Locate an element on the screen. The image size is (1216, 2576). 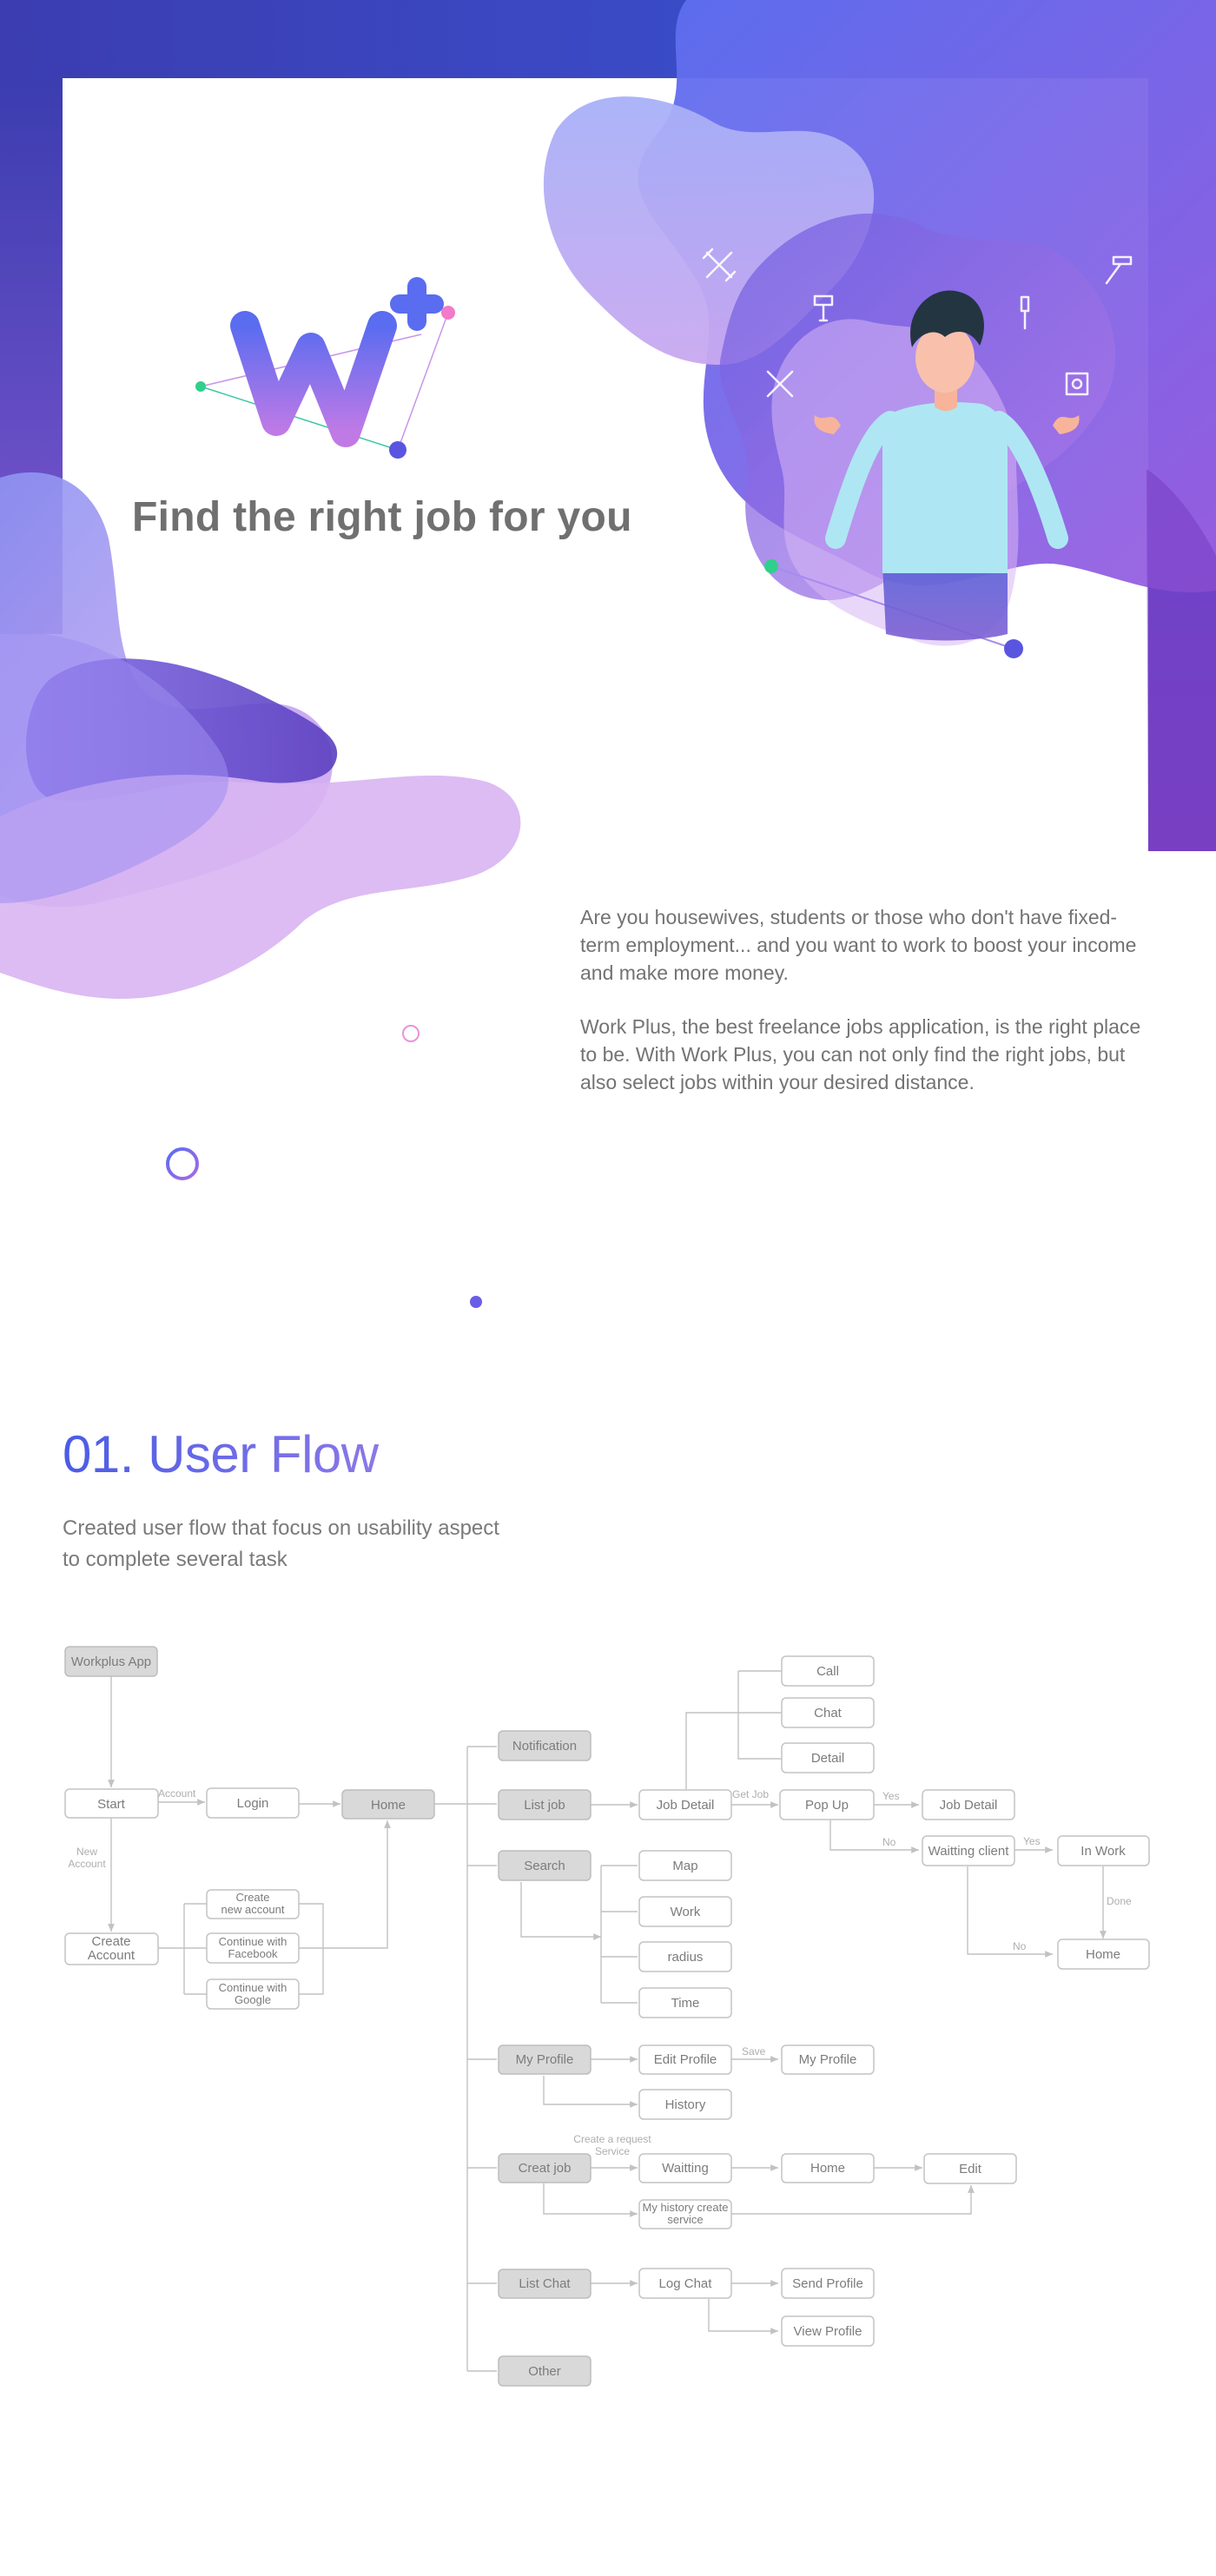
node-job-detail: Job Detail is located at coordinates (685, 1804).